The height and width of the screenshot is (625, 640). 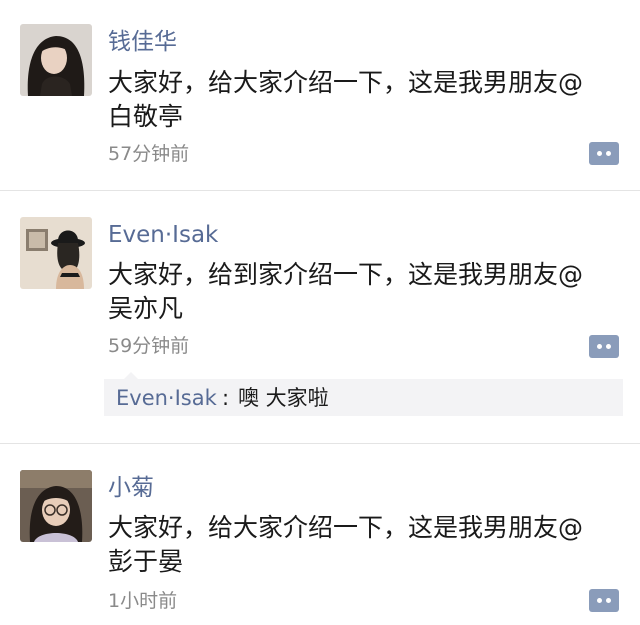 I want to click on avatar-girl-long-hair-photo-icon, so click(x=56, y=60).